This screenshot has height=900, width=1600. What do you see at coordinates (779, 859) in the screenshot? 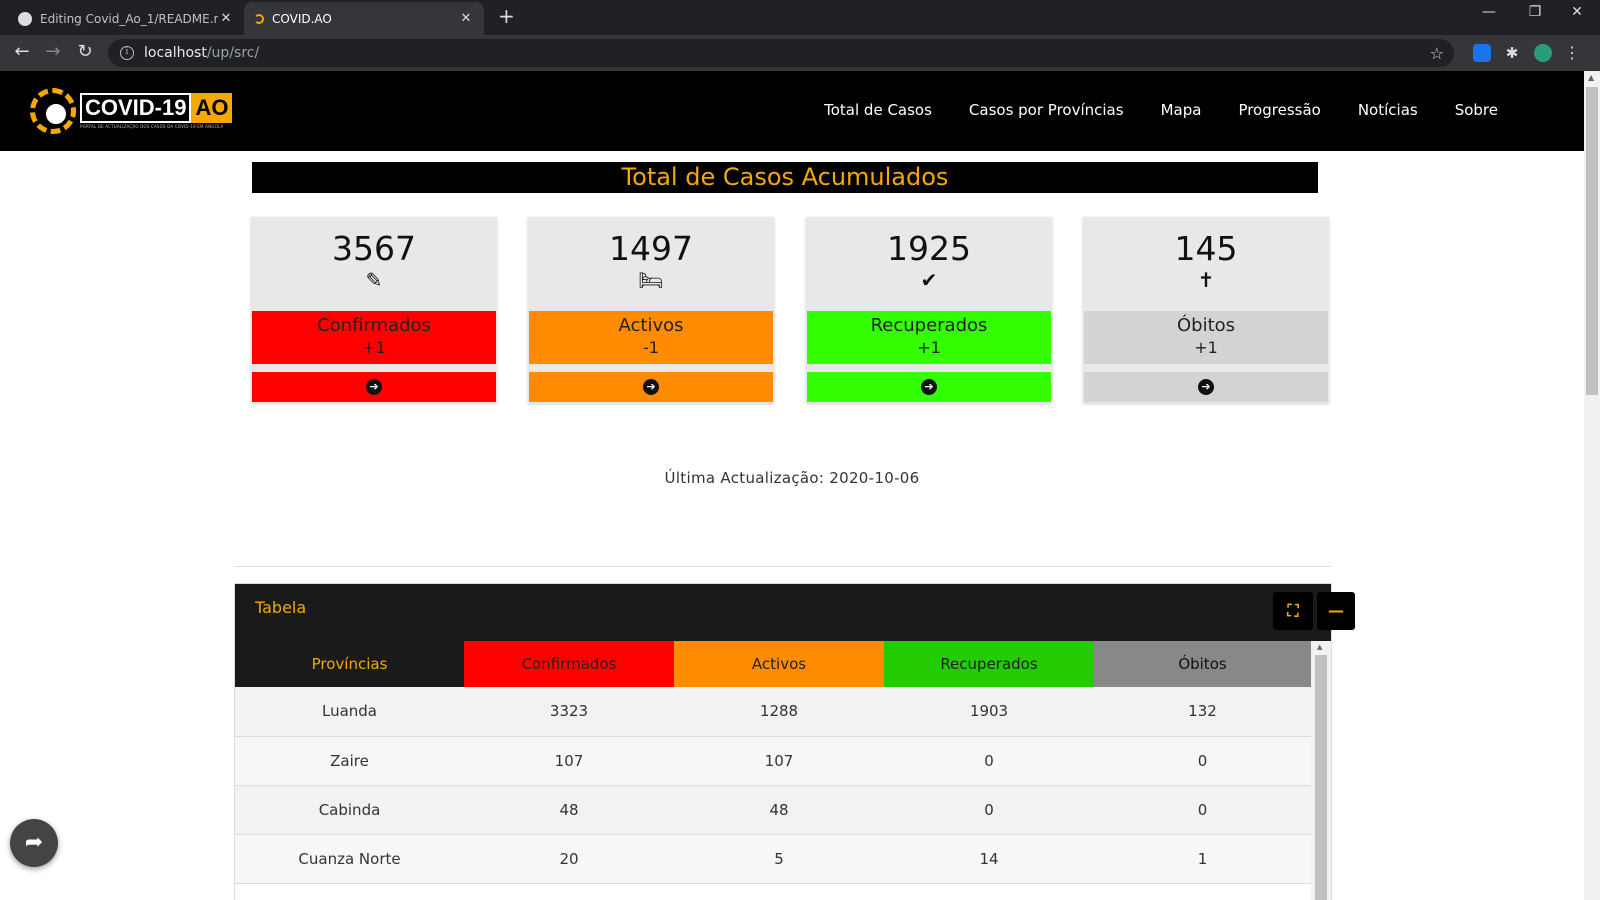
I see `cell-activos: 5` at bounding box center [779, 859].